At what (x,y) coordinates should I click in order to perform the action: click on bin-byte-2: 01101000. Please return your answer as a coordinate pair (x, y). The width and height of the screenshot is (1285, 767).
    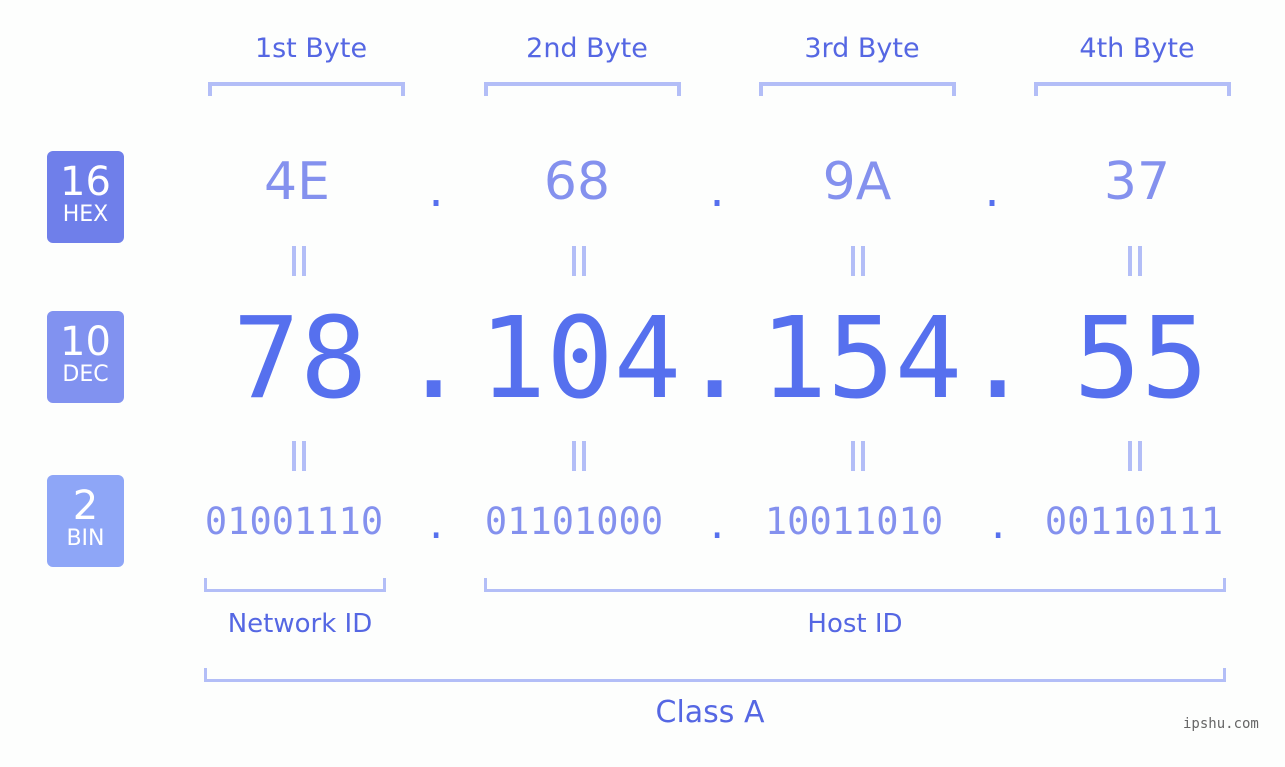
    Looking at the image, I should click on (574, 521).